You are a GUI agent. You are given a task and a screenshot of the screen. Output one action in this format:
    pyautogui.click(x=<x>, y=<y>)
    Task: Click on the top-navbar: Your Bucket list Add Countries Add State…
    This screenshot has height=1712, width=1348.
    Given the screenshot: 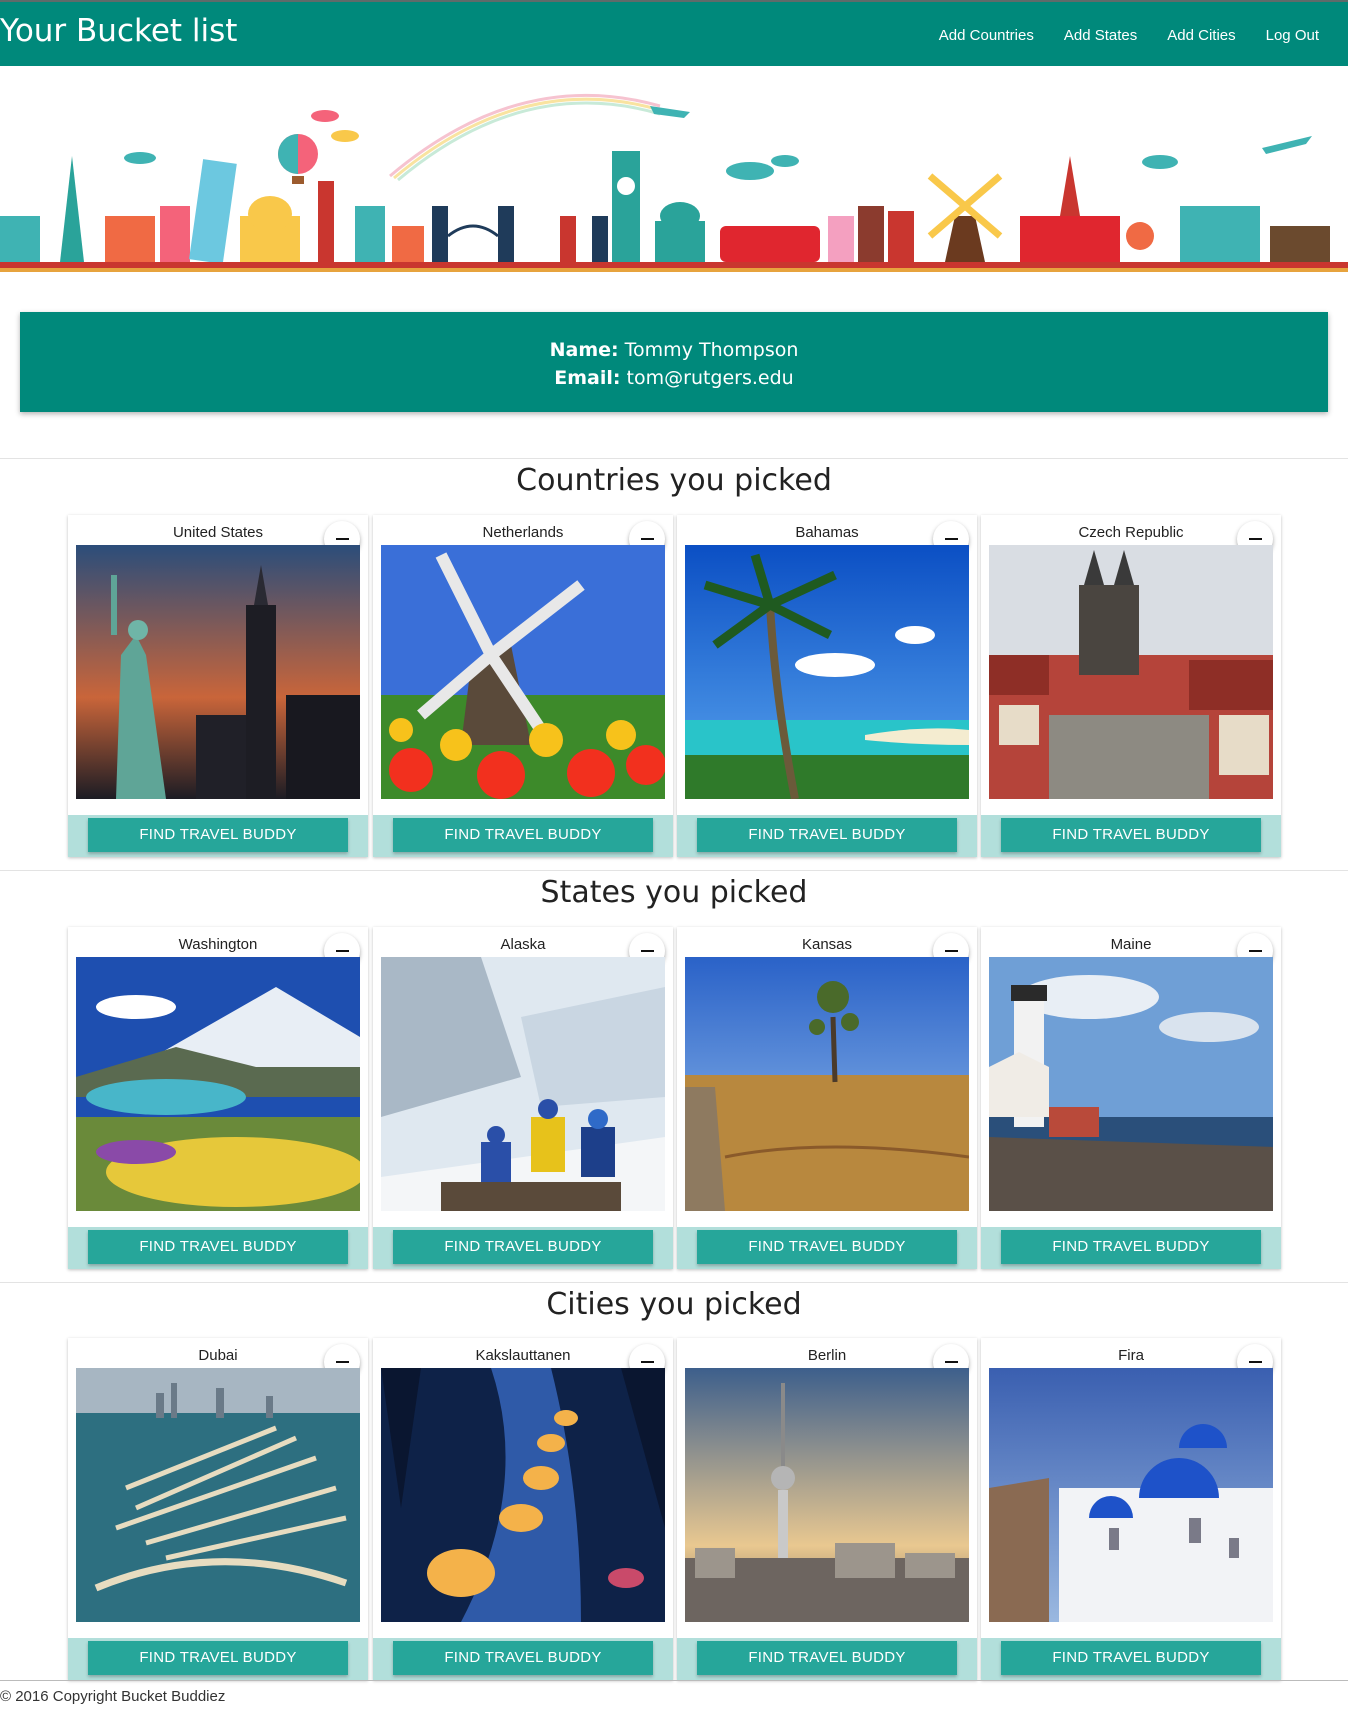 What is the action you would take?
    pyautogui.click(x=674, y=33)
    